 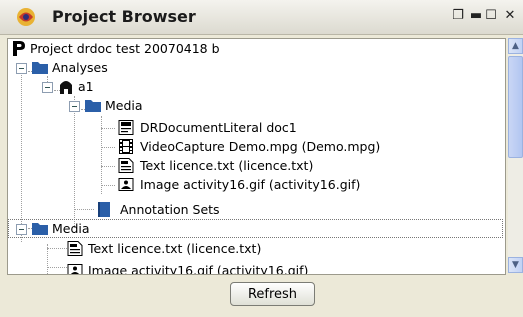 What do you see at coordinates (19, 48) in the screenshot?
I see `project-p-icon` at bounding box center [19, 48].